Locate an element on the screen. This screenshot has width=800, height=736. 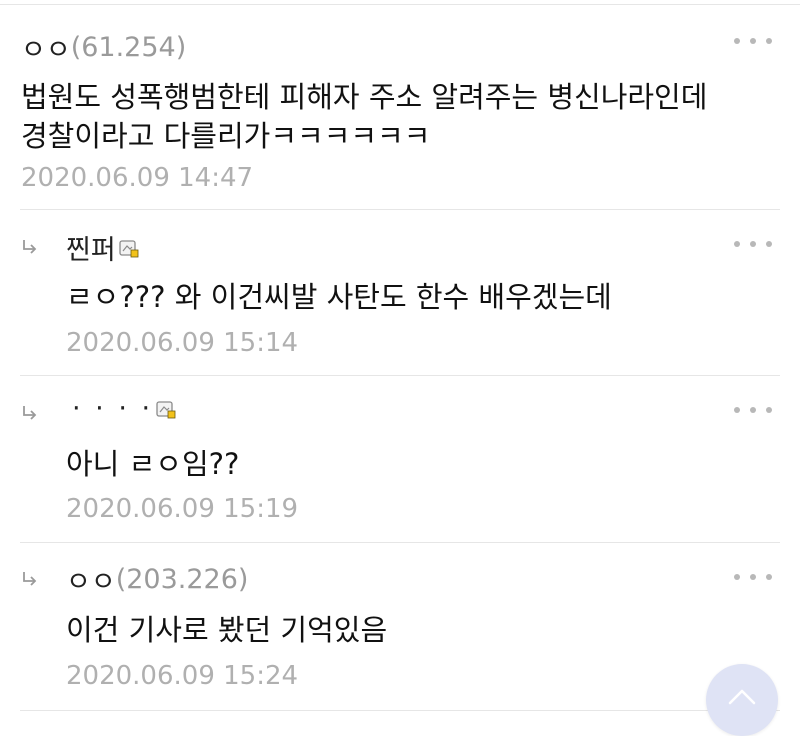
chevron-up-icon is located at coordinates (742, 697).